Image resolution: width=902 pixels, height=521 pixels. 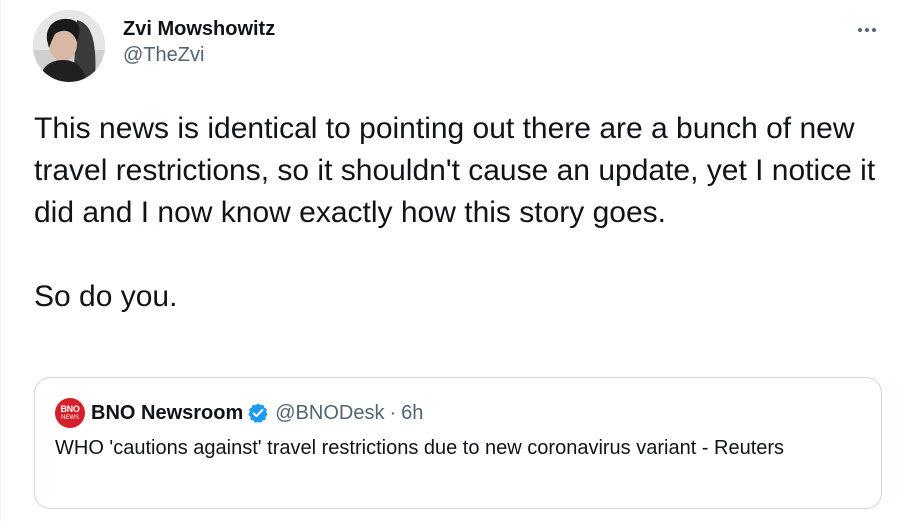 I want to click on author-name: Zvi Mowshowitz, so click(x=199, y=29).